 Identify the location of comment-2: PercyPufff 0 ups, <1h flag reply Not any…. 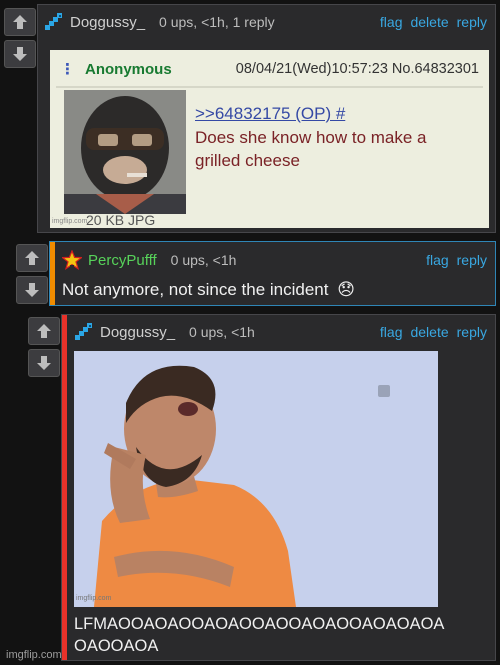
(272, 273).